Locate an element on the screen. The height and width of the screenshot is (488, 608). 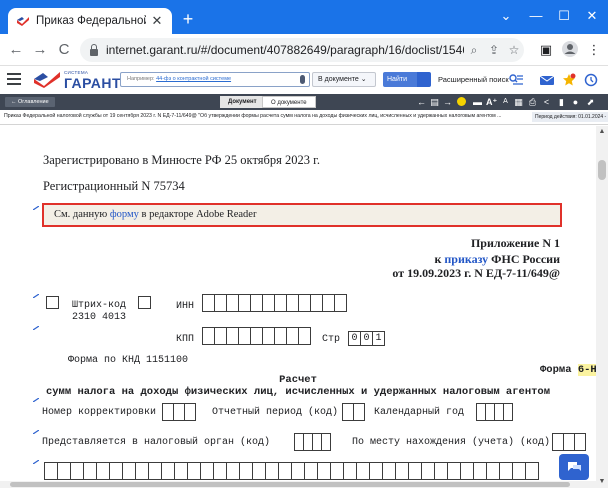
search-scope-select: В документе ⌄ is located at coordinates (344, 79).